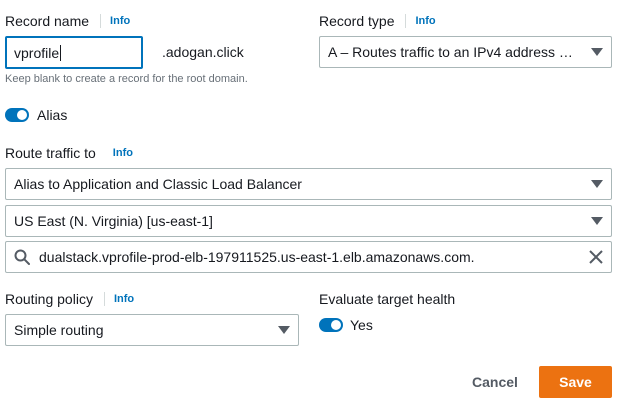  Describe the element at coordinates (52, 115) in the screenshot. I see `alias-label: Alias` at that location.